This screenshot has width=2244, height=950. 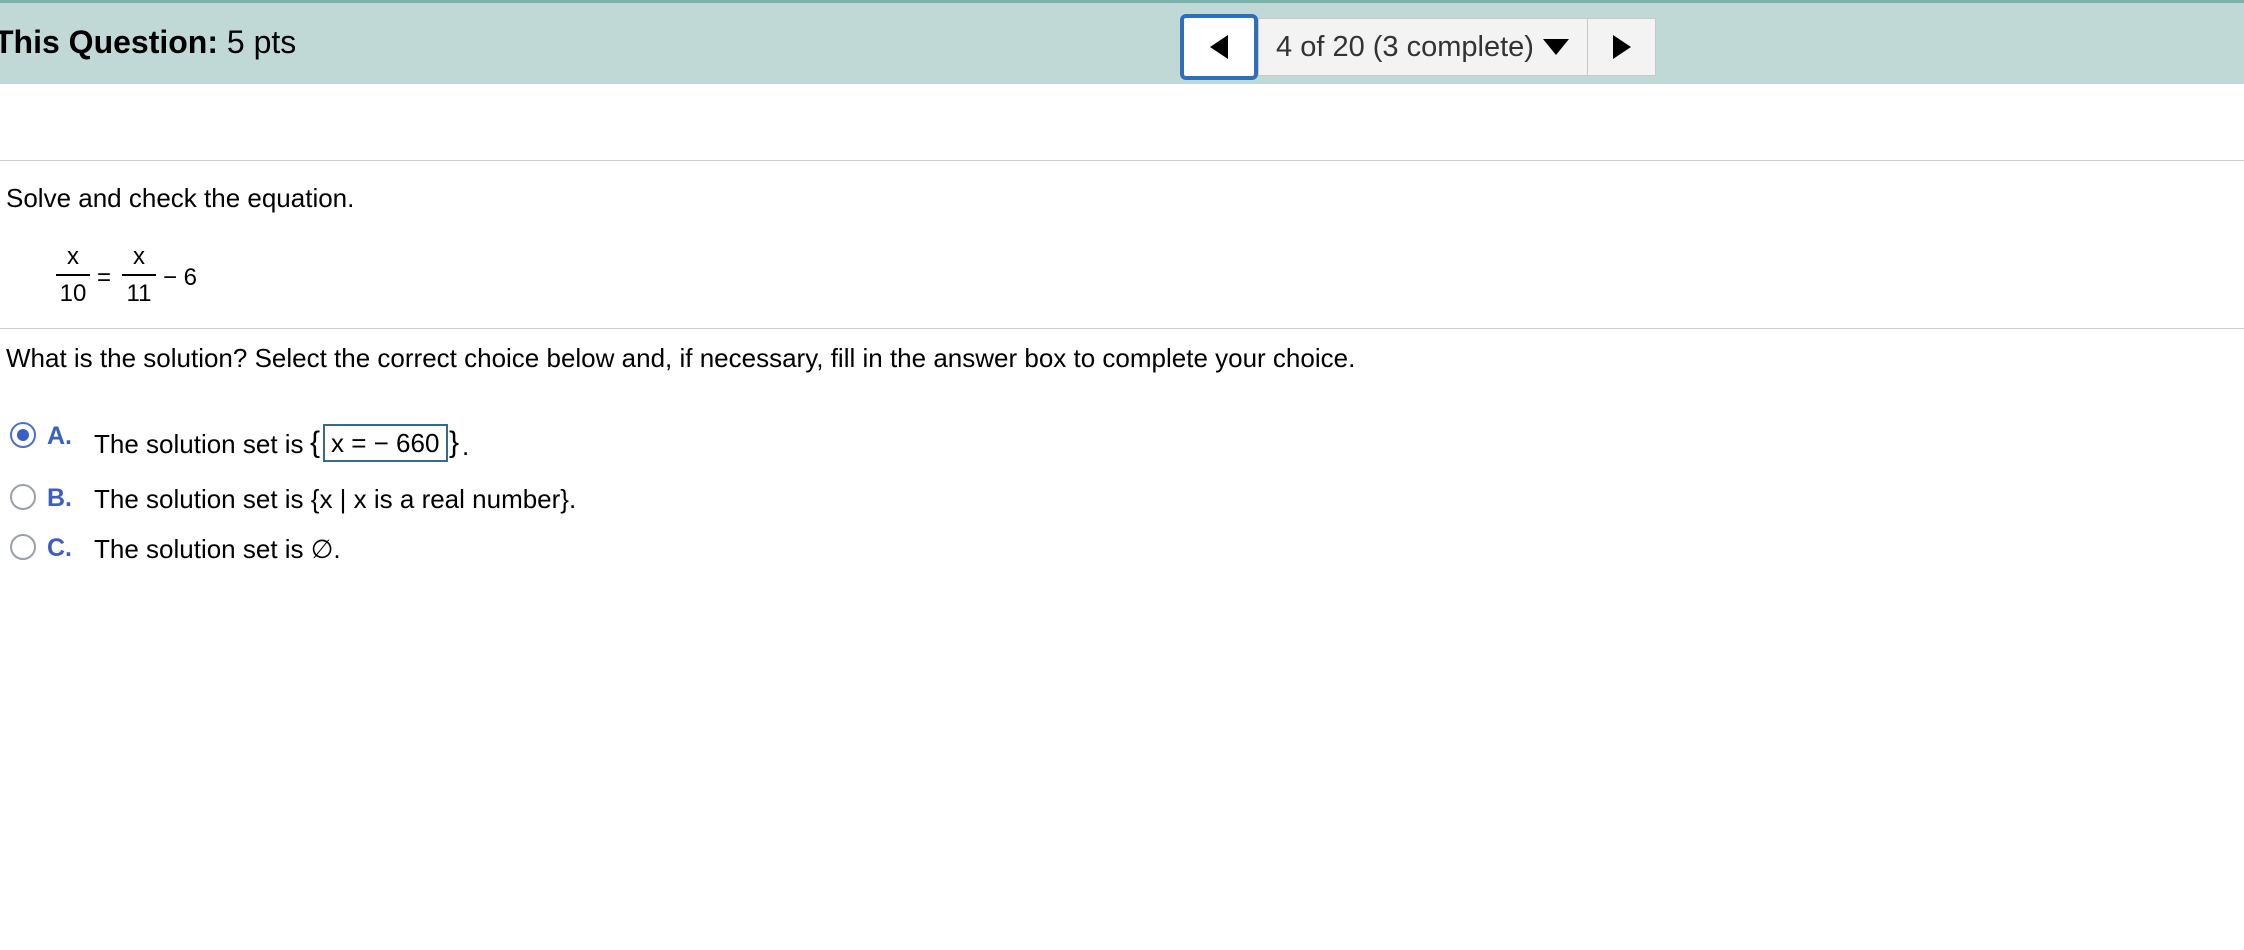 What do you see at coordinates (73, 293) in the screenshot?
I see `left-denominator: 10` at bounding box center [73, 293].